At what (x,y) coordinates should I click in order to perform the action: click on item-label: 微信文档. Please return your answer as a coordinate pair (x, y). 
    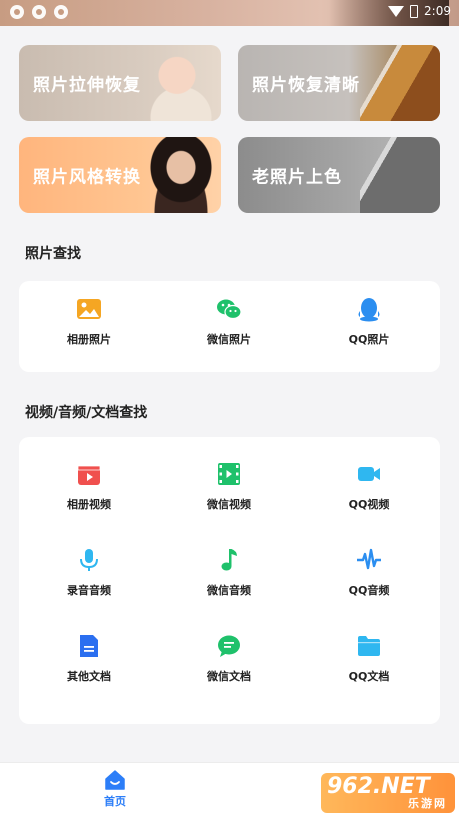
    Looking at the image, I should click on (229, 676).